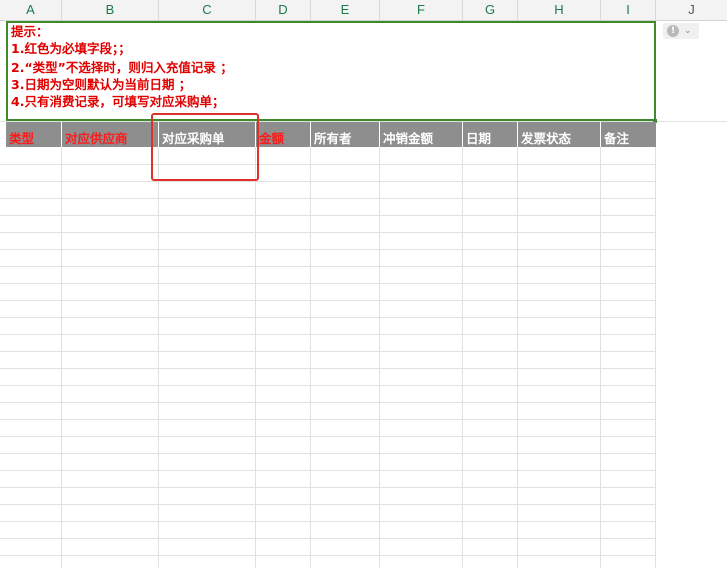 The width and height of the screenshot is (727, 568). What do you see at coordinates (110, 134) in the screenshot?
I see `header-cell-supplier: 对应供应商` at bounding box center [110, 134].